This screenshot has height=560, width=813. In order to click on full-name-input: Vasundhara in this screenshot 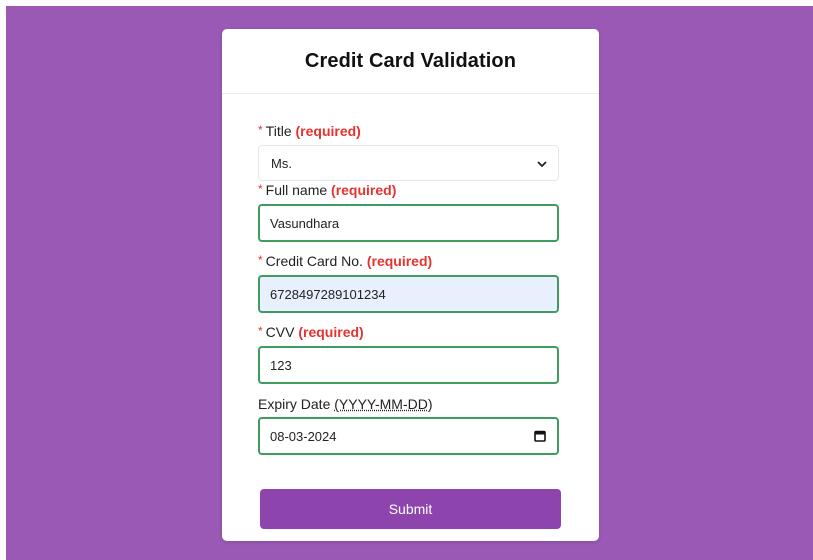, I will do `click(408, 223)`.